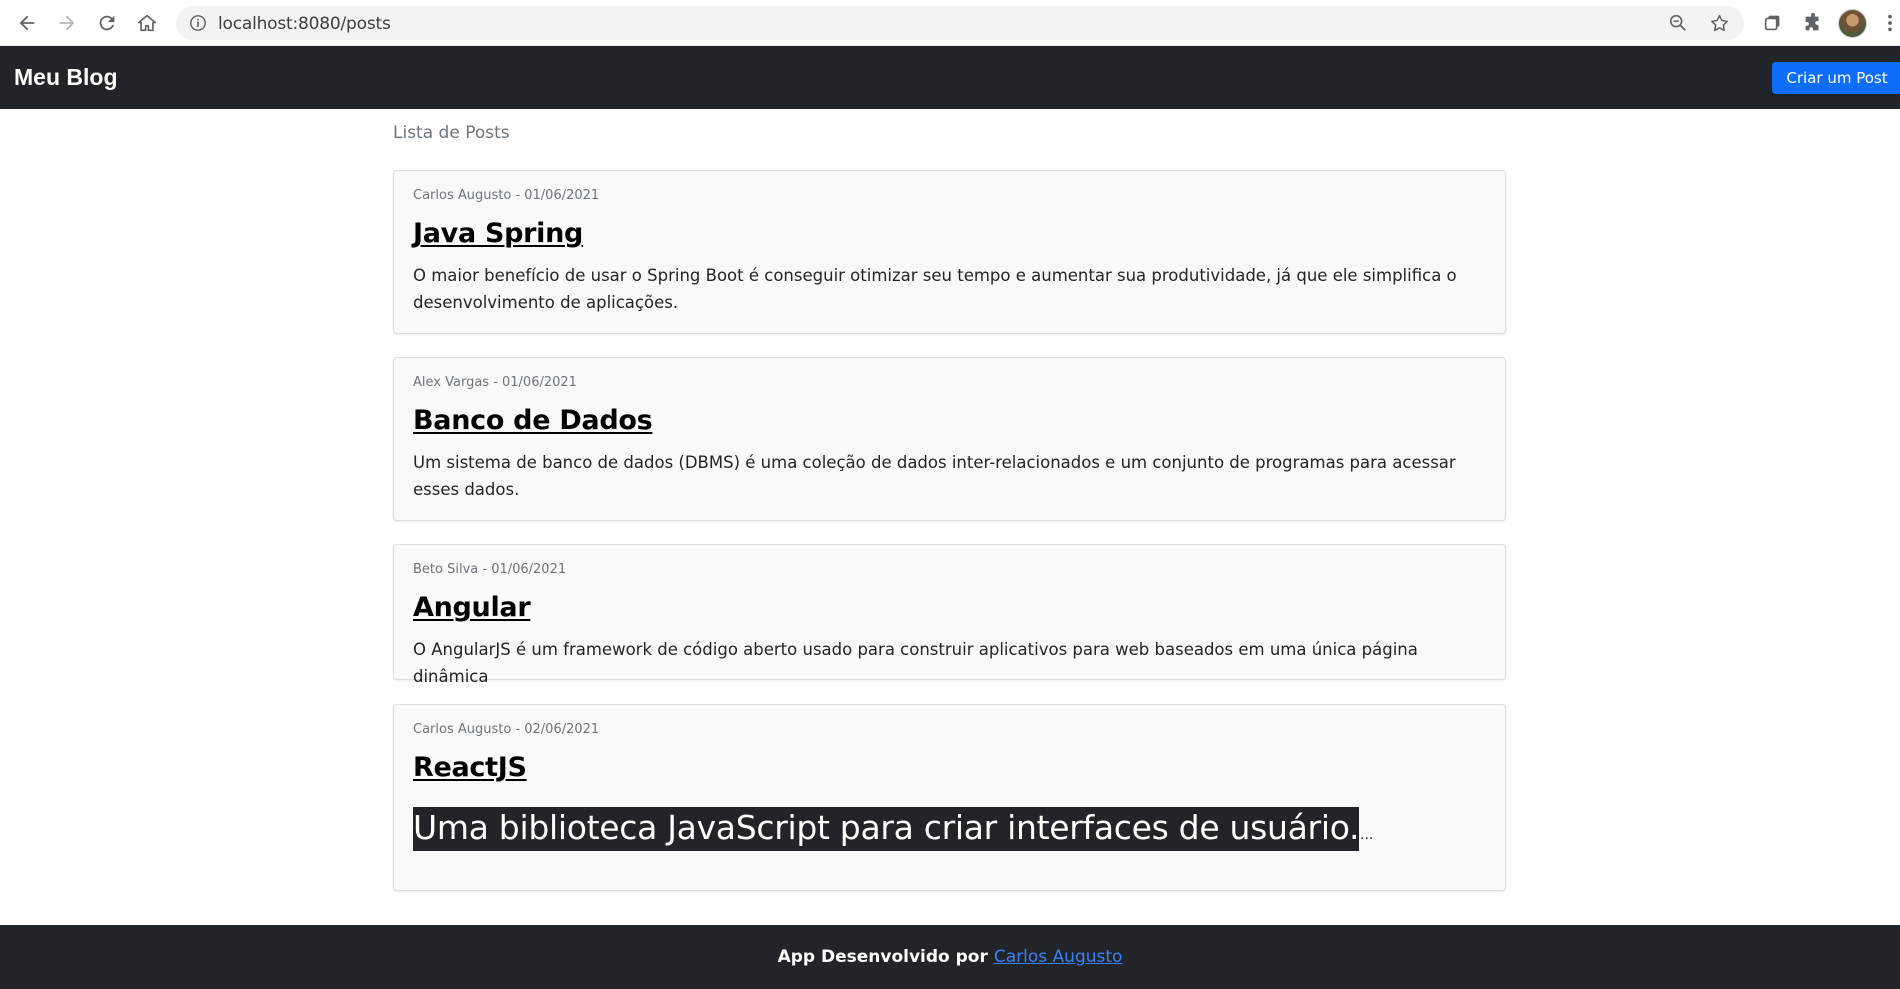 This screenshot has width=1900, height=989. I want to click on star-icon, so click(1719, 23).